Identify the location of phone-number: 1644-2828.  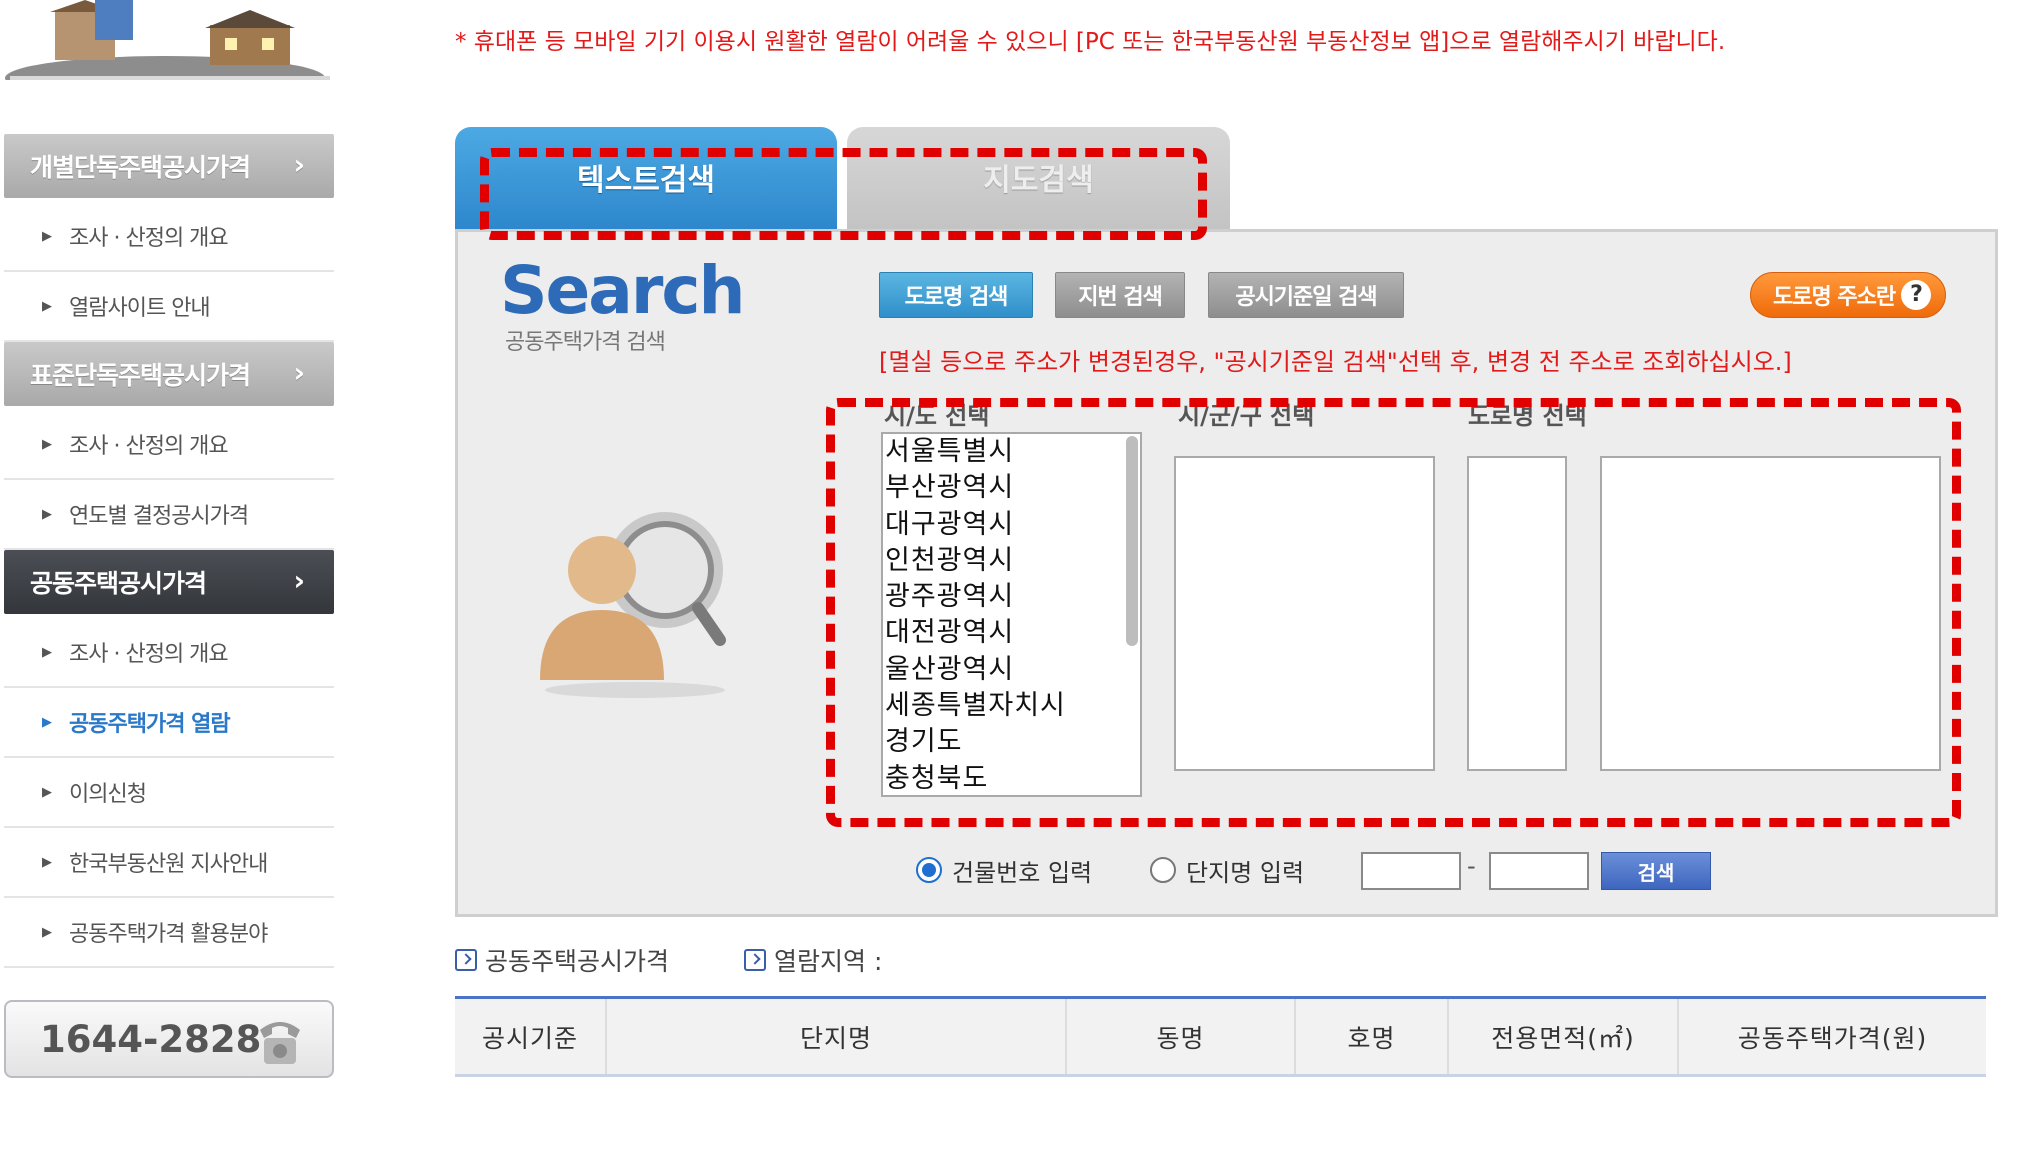
(151, 1039).